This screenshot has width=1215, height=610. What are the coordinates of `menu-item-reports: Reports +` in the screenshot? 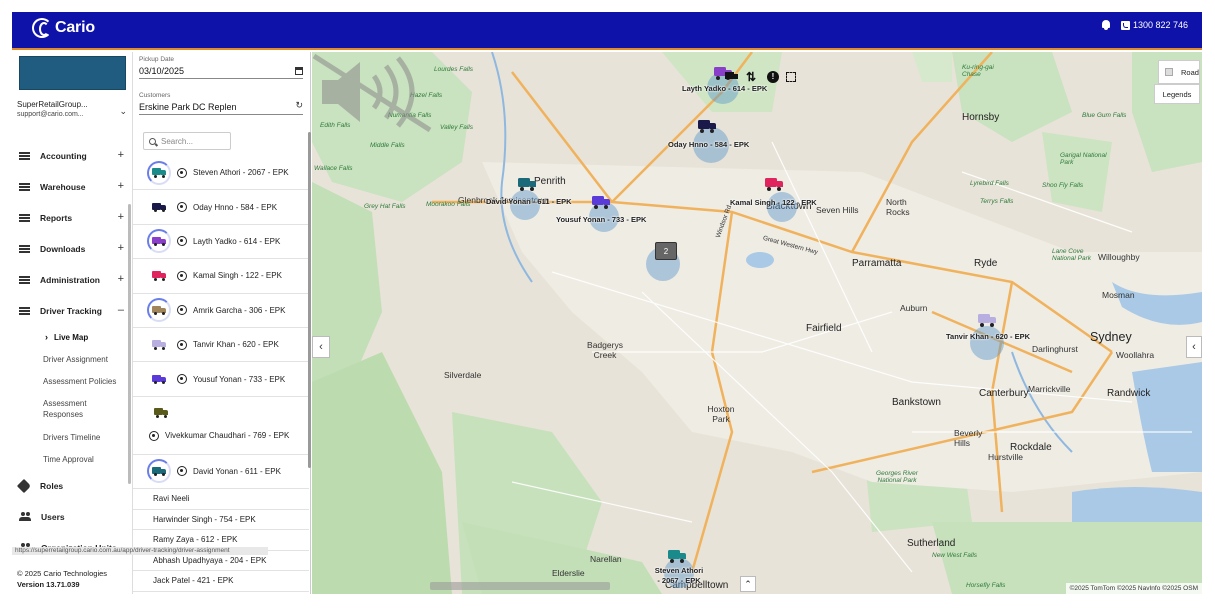 It's located at (71, 217).